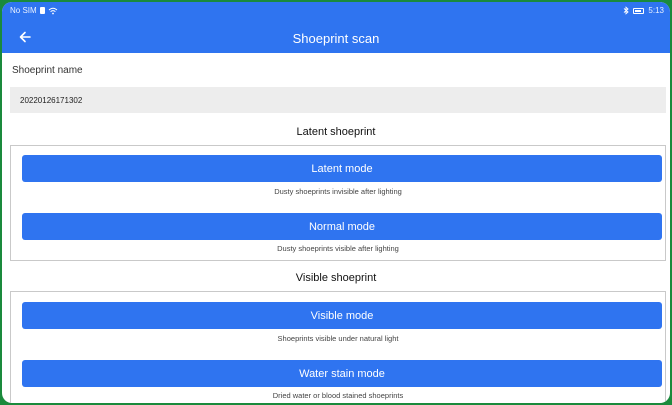 The image size is (672, 405). What do you see at coordinates (336, 11) in the screenshot?
I see `status-bar: No SIM 5:13` at bounding box center [336, 11].